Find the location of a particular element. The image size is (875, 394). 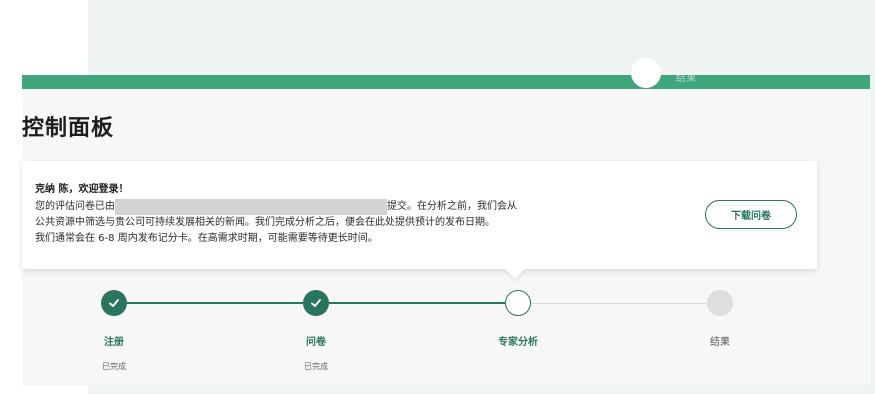

step-dot-results is located at coordinates (720, 303).